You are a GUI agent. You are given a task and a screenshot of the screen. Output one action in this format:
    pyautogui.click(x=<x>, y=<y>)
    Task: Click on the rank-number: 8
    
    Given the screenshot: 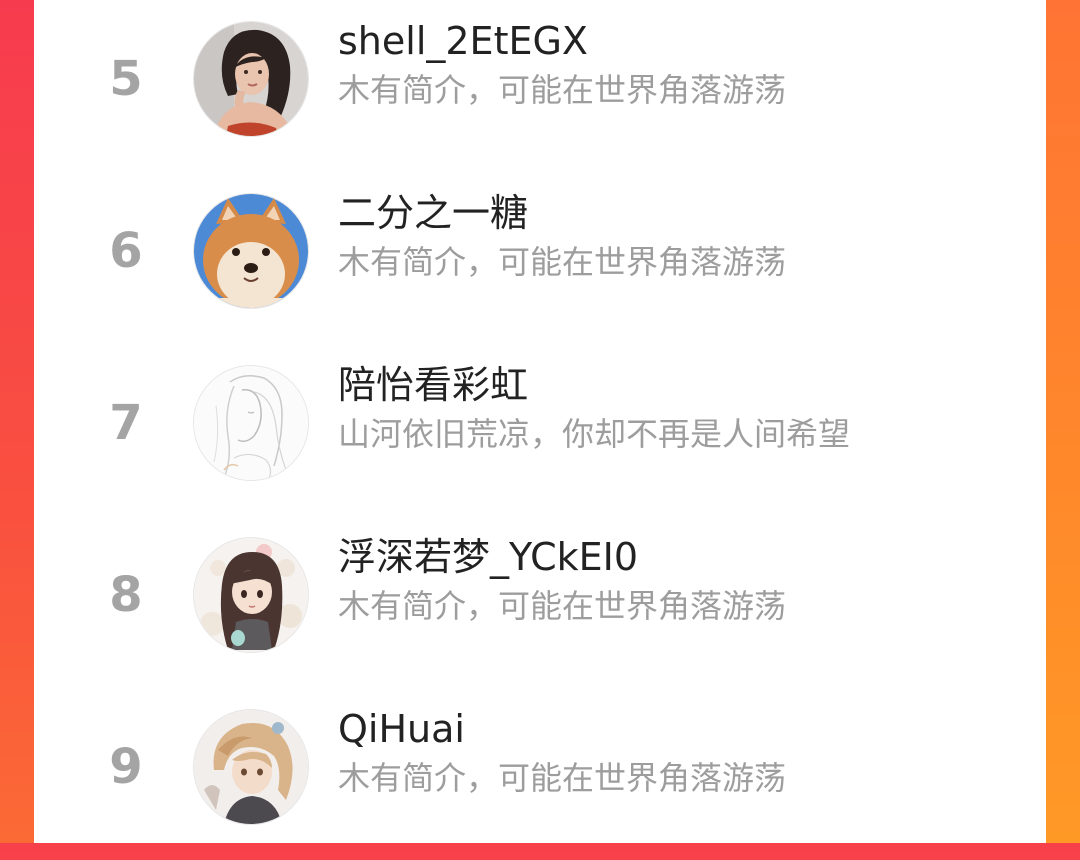 What is the action you would take?
    pyautogui.click(x=126, y=595)
    